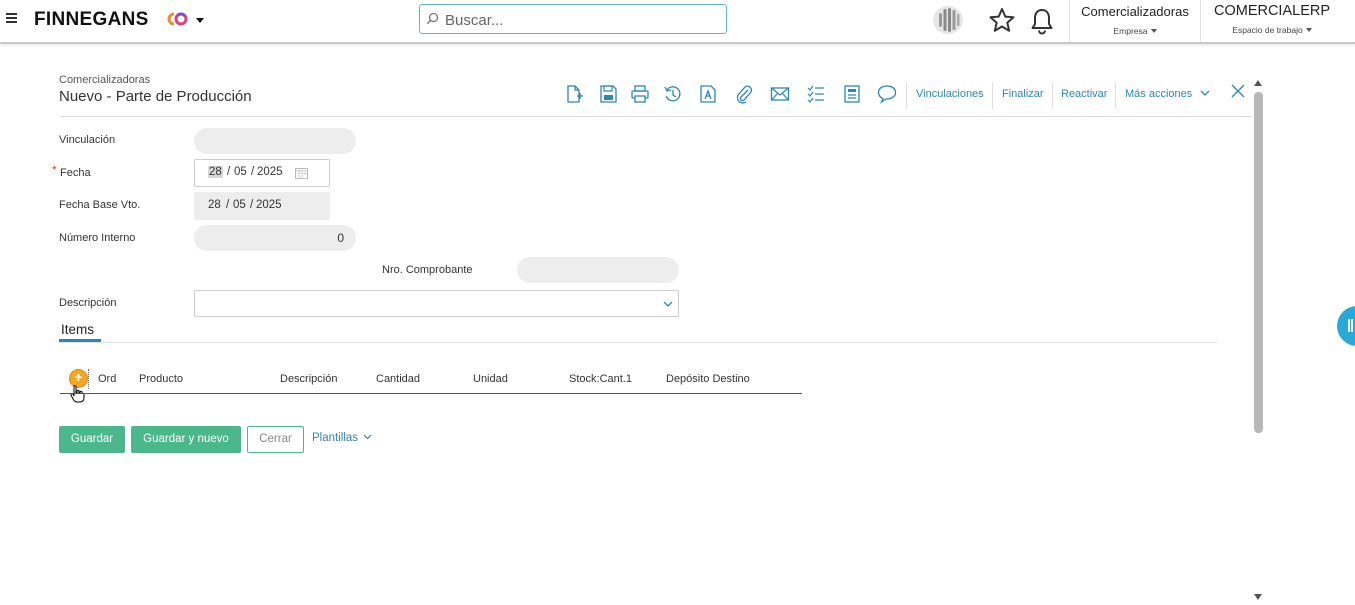 This screenshot has height=605, width=1355. What do you see at coordinates (161, 379) in the screenshot?
I see `column-header-producto: Producto` at bounding box center [161, 379].